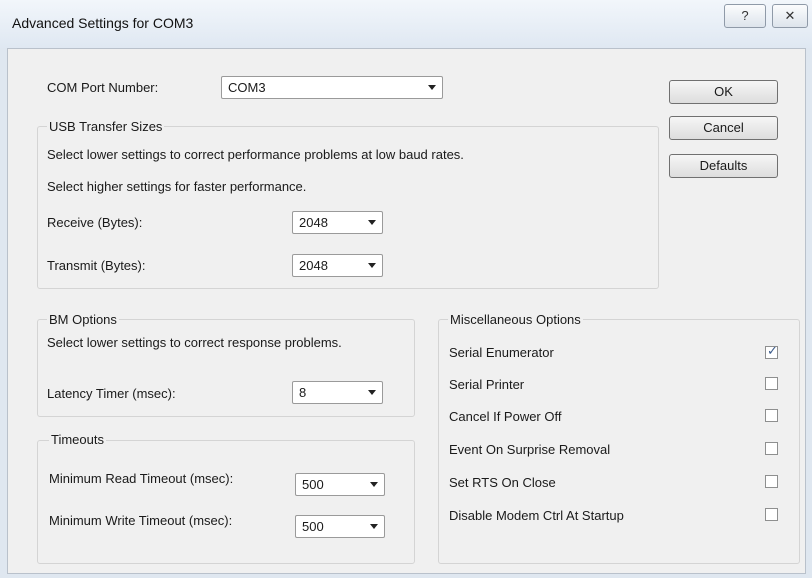 Image resolution: width=812 pixels, height=578 pixels. What do you see at coordinates (106, 126) in the screenshot?
I see `usb-group-title: USB Transfer Sizes` at bounding box center [106, 126].